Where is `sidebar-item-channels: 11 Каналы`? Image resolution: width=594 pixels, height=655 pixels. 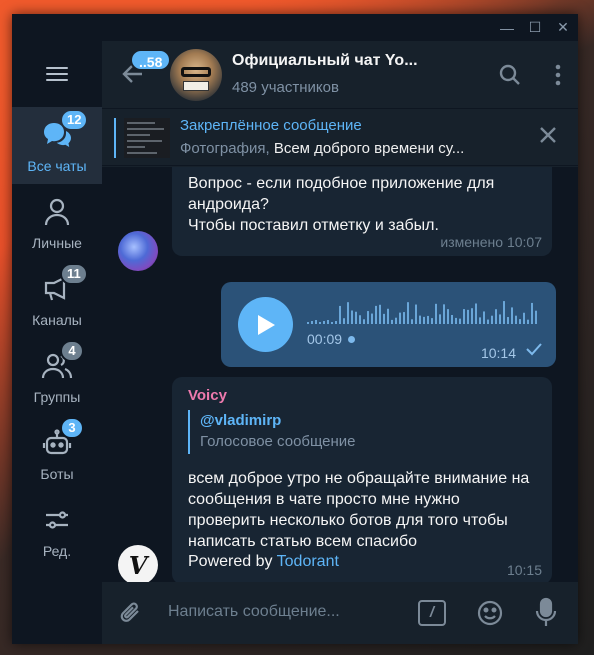
sidebar-item-channels: 11 Каналы is located at coordinates (57, 299).